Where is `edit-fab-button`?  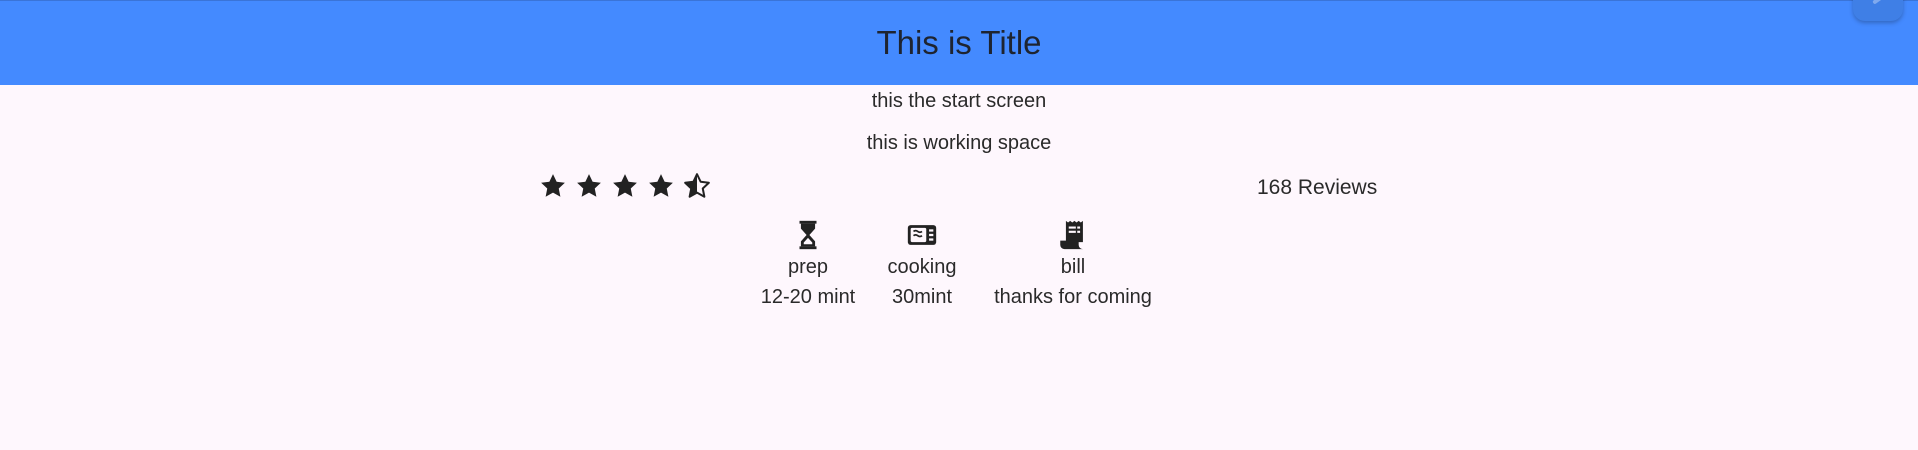 edit-fab-button is located at coordinates (1878, 10).